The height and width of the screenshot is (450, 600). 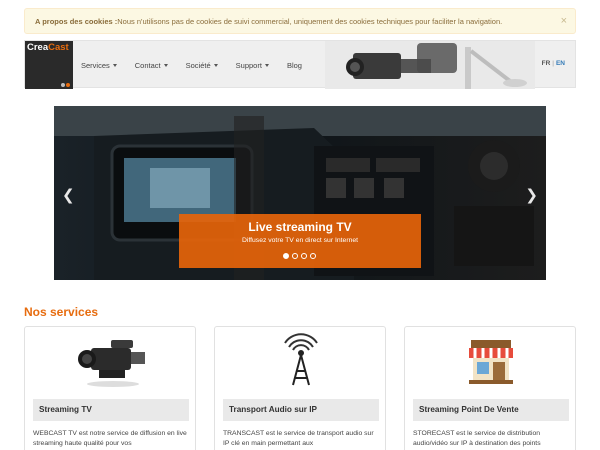 I want to click on carousel-title: Live streaming TV, so click(x=300, y=227).